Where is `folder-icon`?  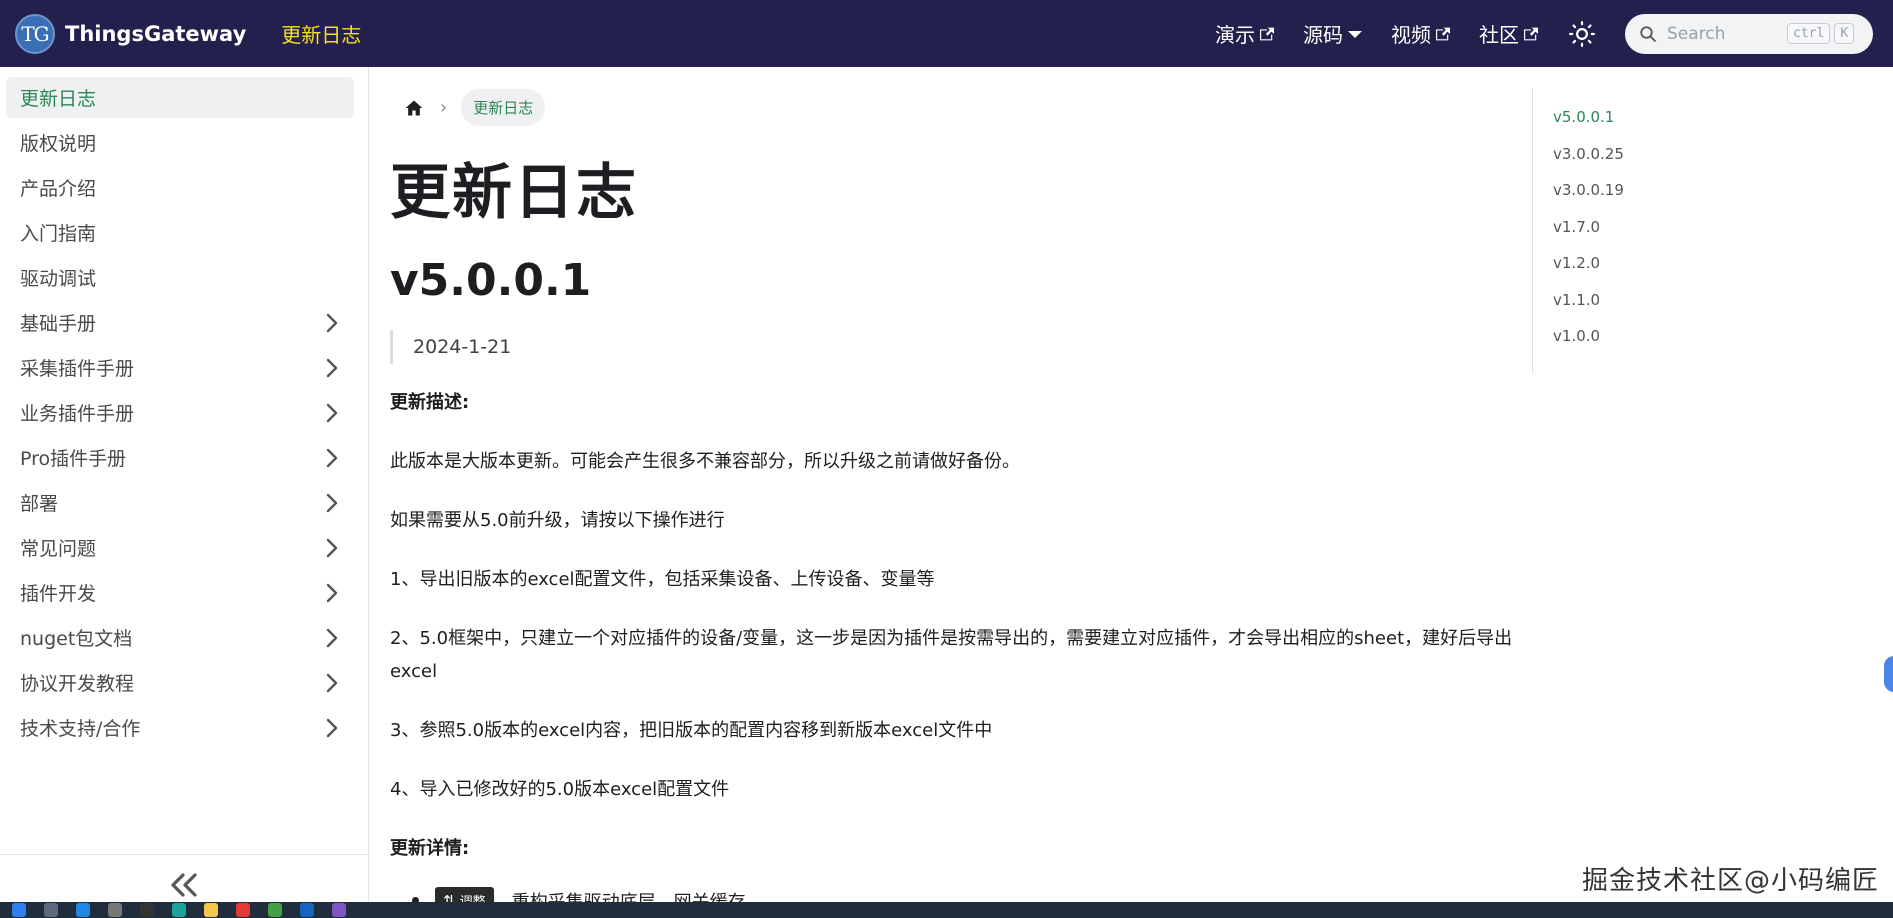
folder-icon is located at coordinates (211, 910).